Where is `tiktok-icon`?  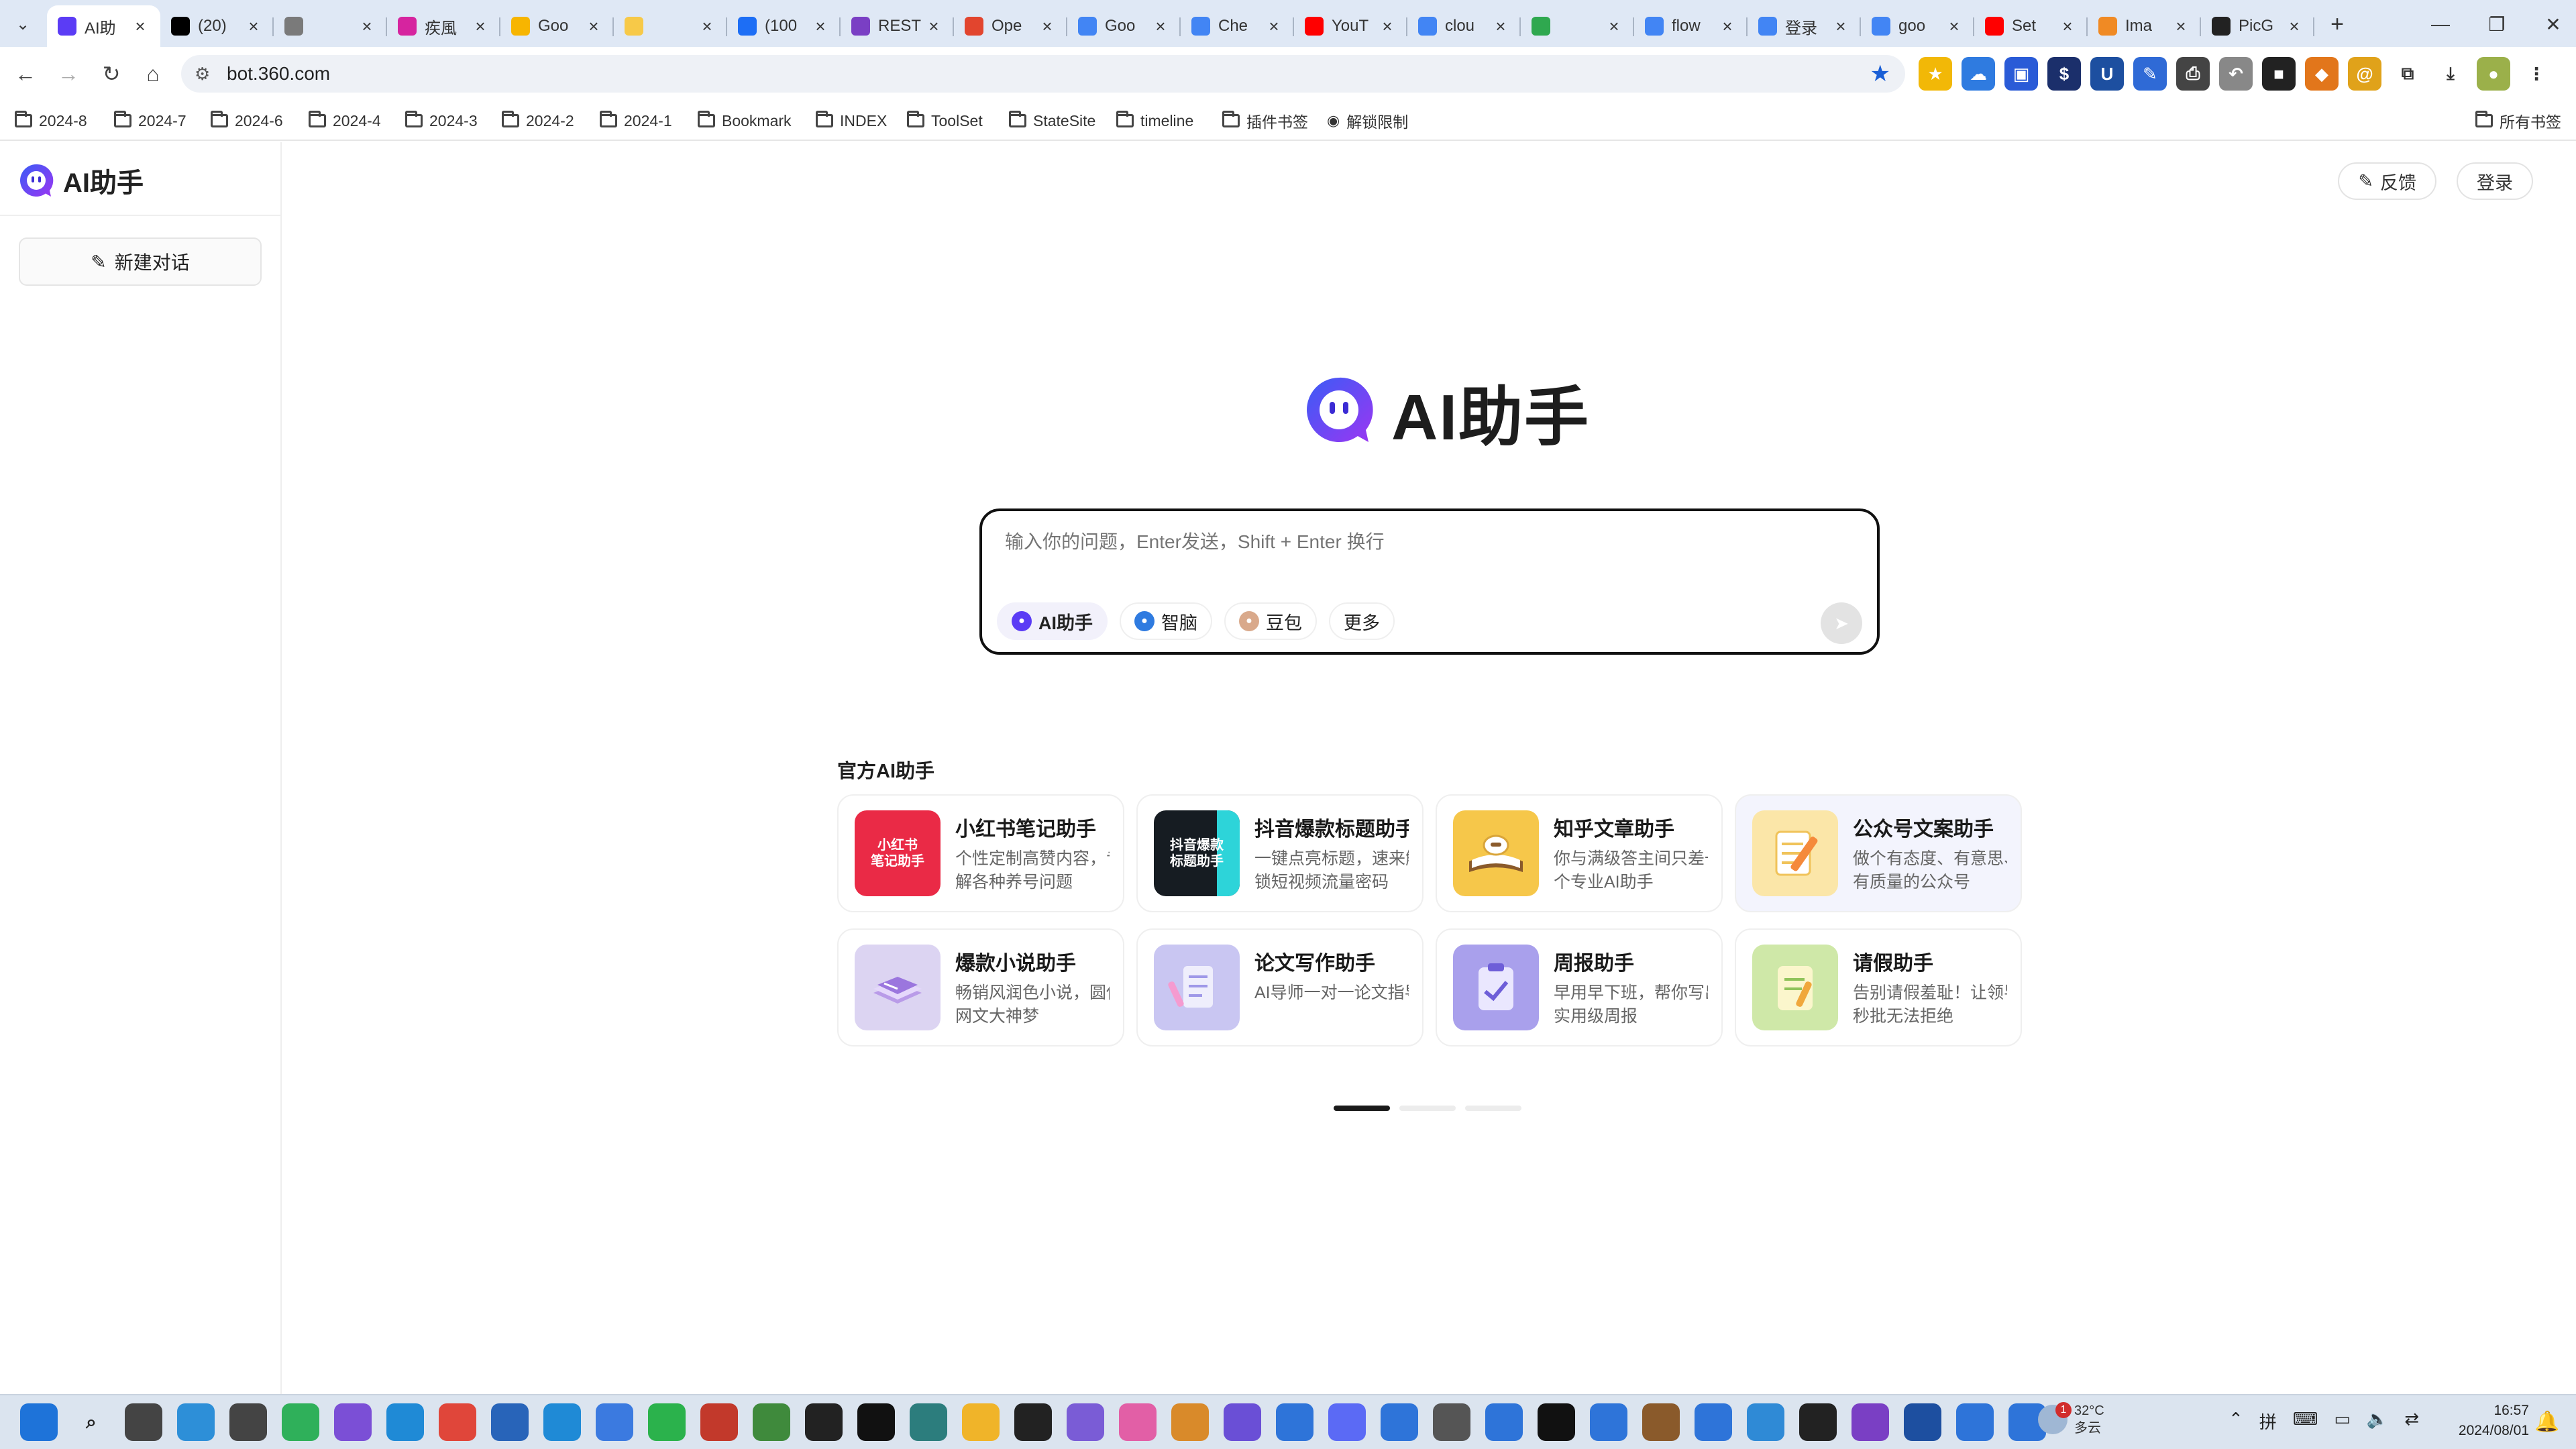
tiktok-icon is located at coordinates (876, 1422).